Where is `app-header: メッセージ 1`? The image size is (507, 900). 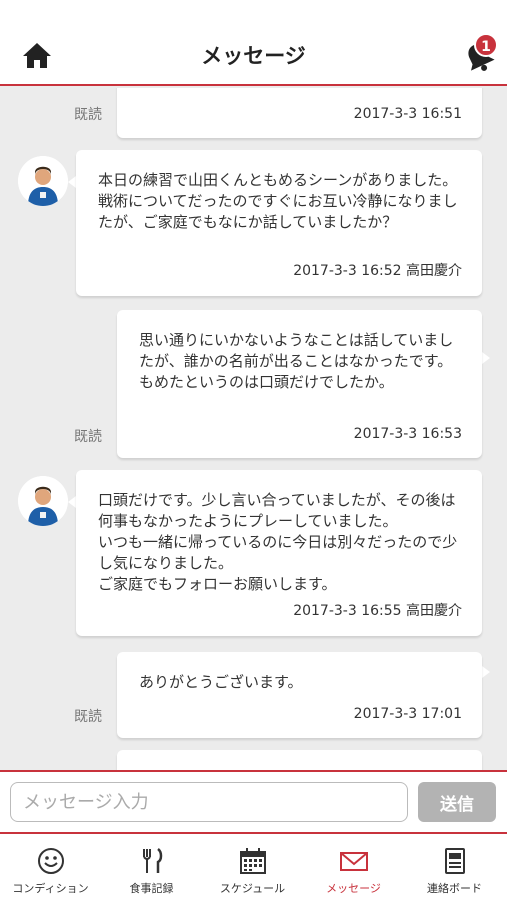 app-header: メッセージ 1 is located at coordinates (253, 43).